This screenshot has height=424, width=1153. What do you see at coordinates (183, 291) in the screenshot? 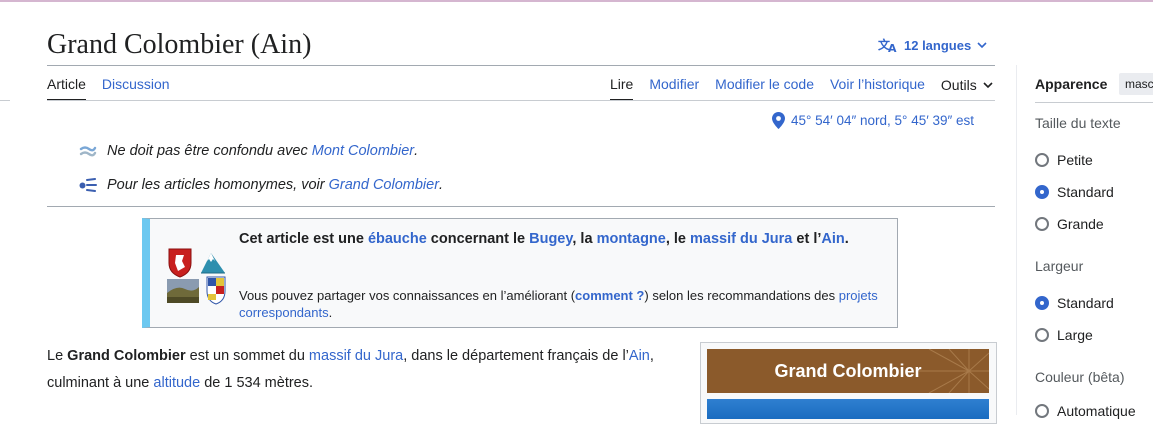
I see `landscape-photo-icon` at bounding box center [183, 291].